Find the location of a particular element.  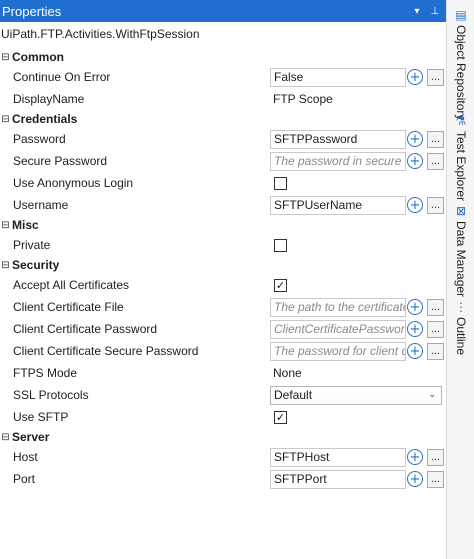

property-label: Client Certificate Secure Password is located at coordinates (106, 351).